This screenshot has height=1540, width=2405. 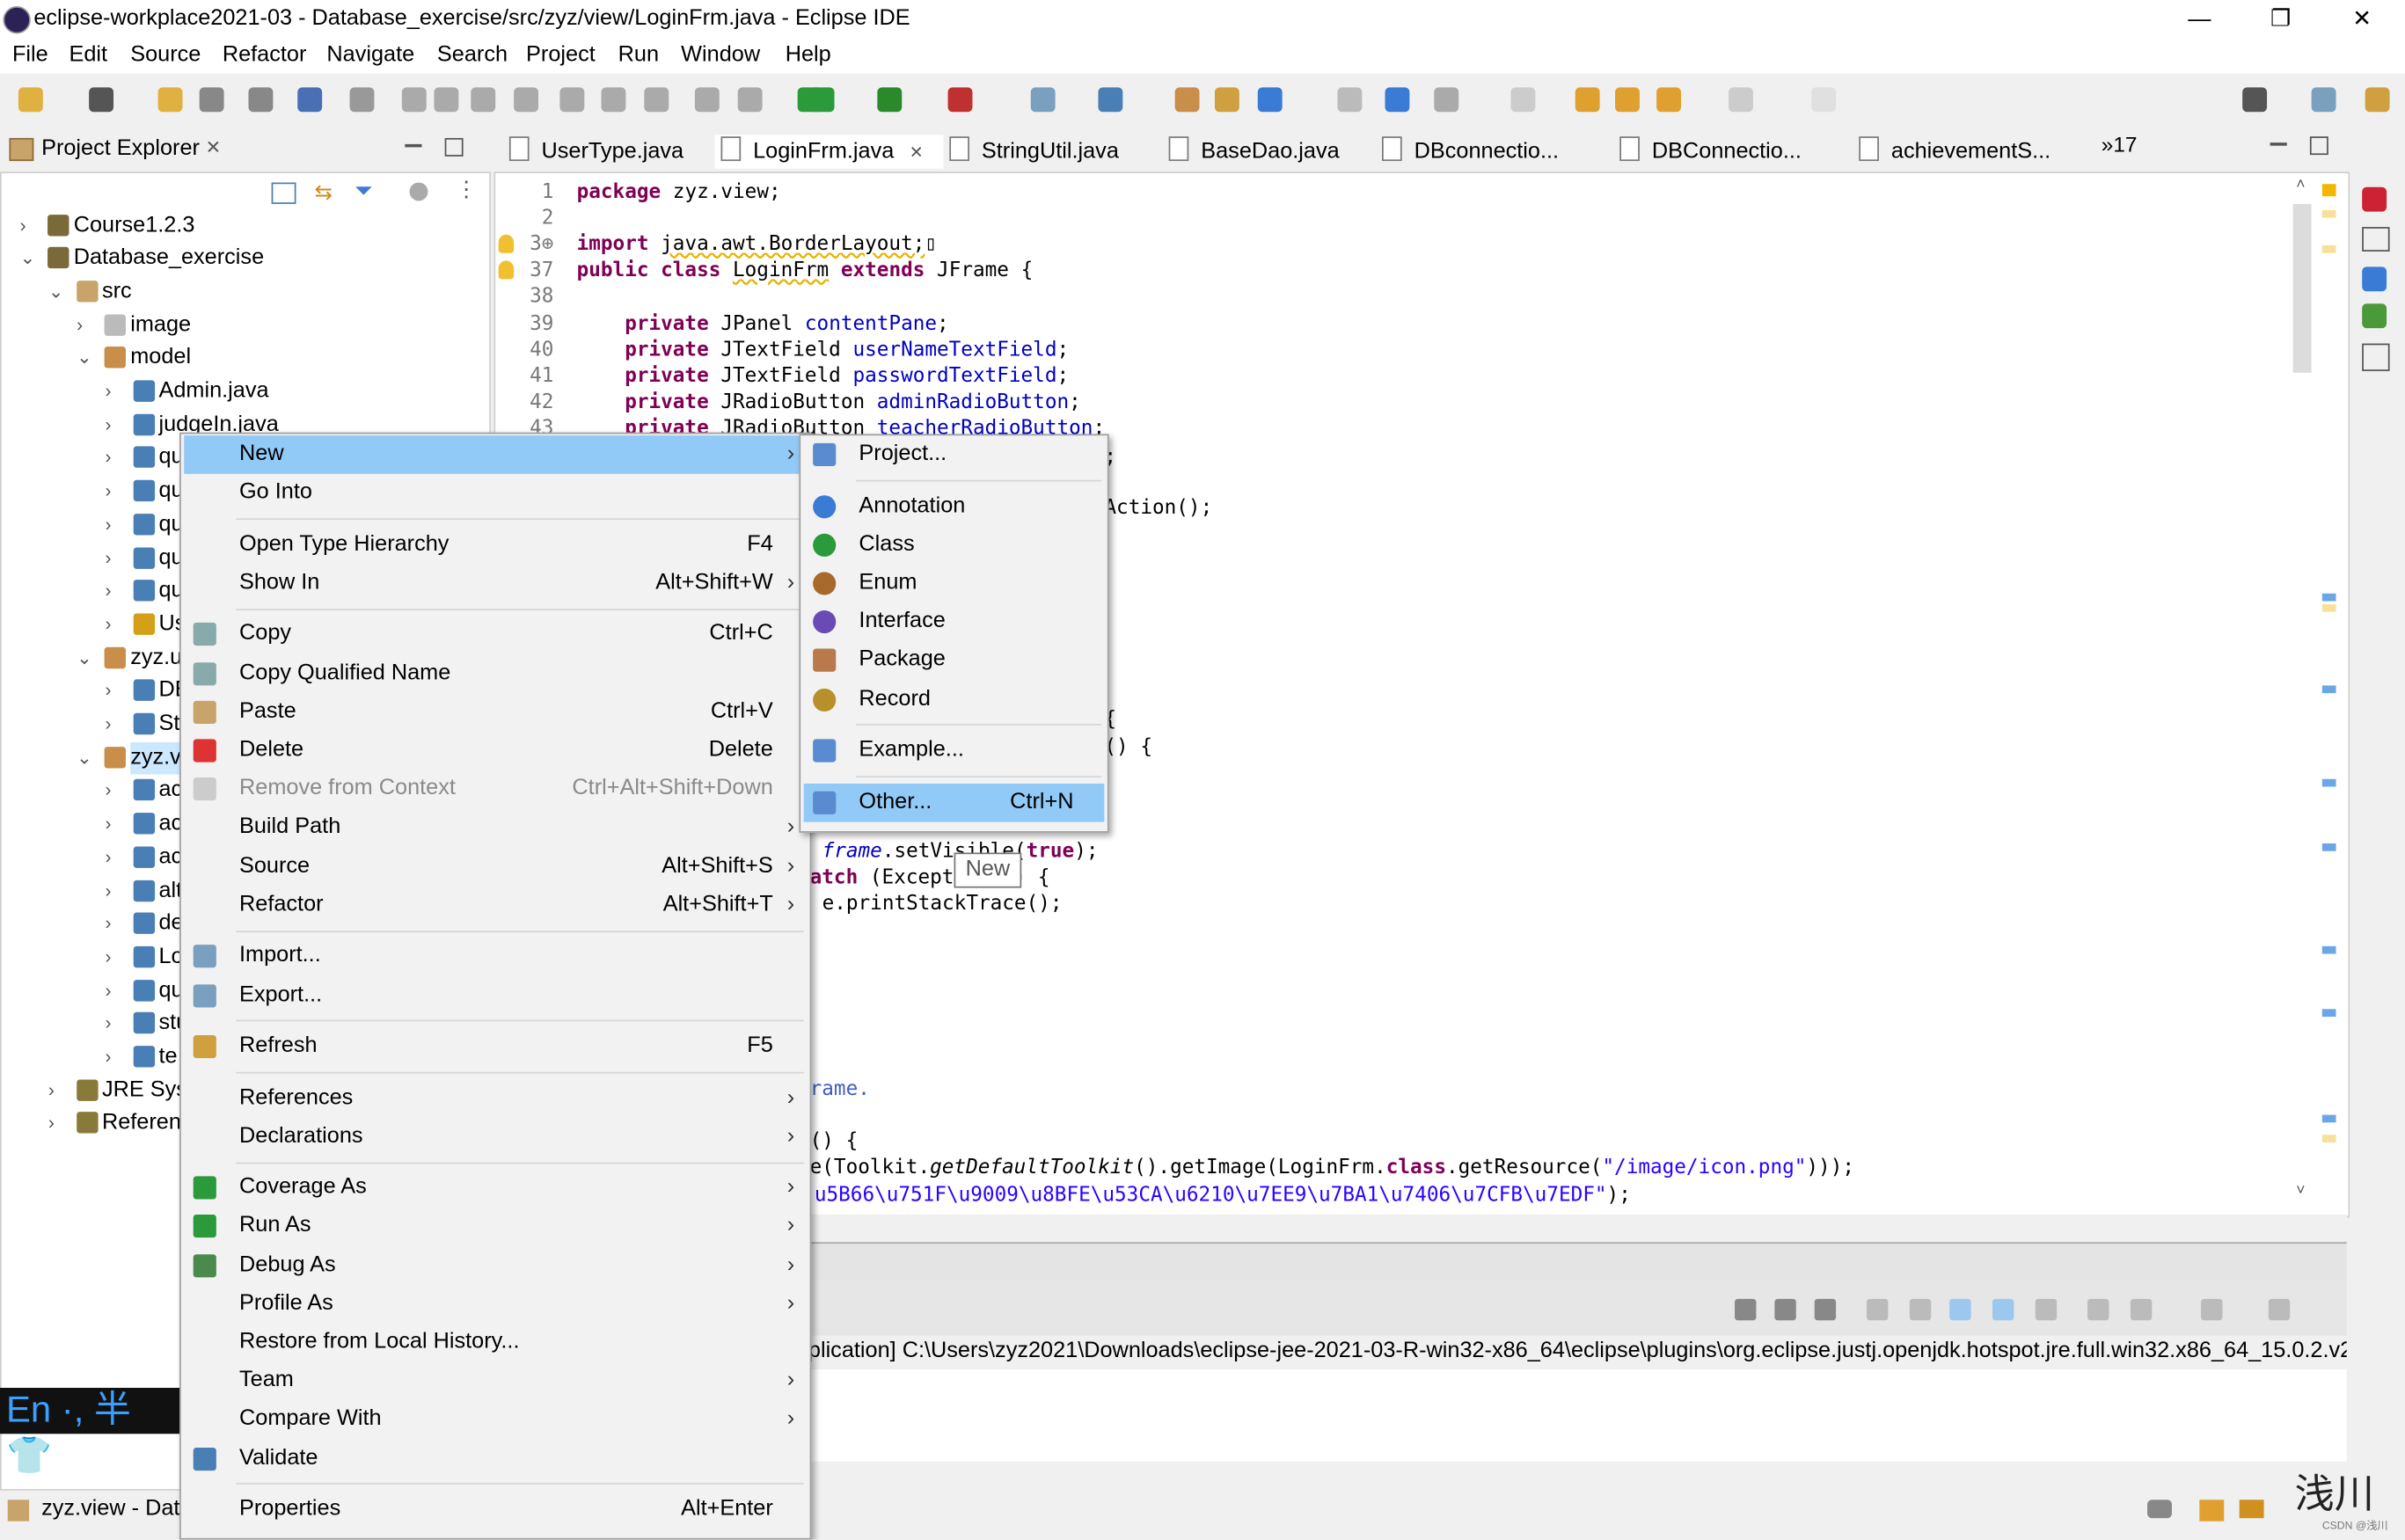 What do you see at coordinates (114, 1124) in the screenshot?
I see `tree-item: › Referen` at bounding box center [114, 1124].